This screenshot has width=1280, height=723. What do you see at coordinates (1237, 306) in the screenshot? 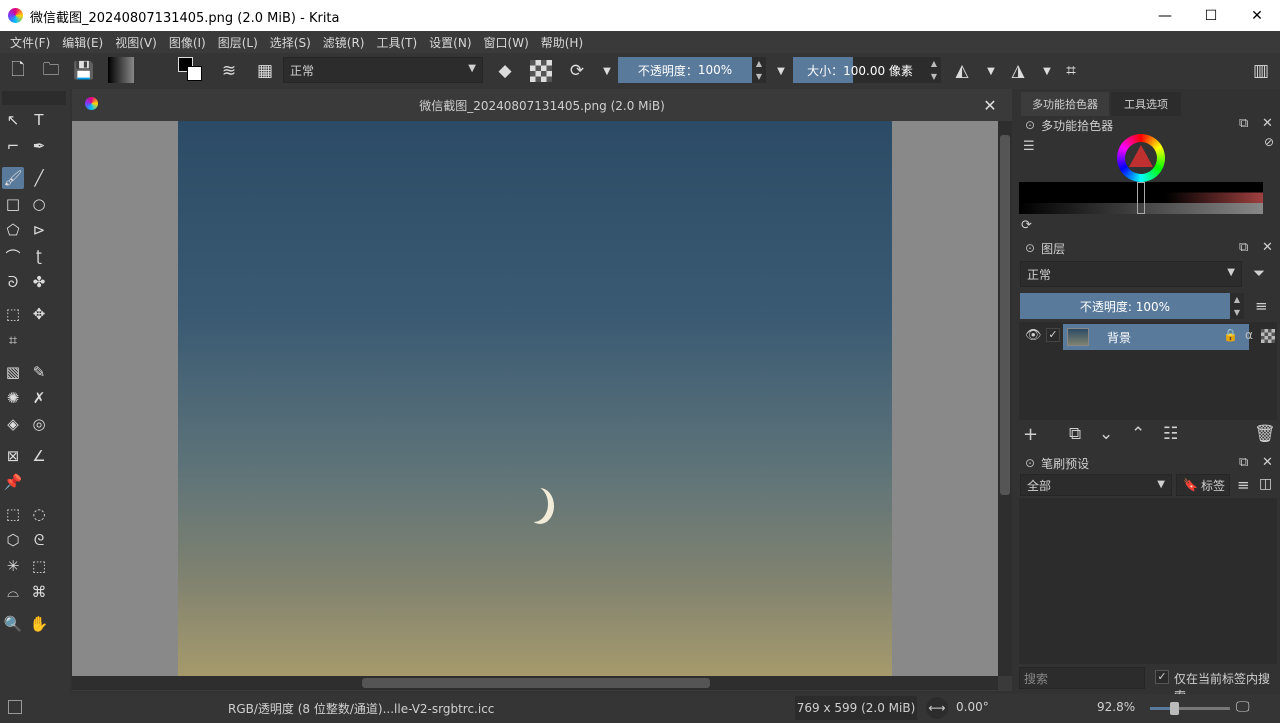
I see `layer-opacity-stepper: ▲ ▼` at bounding box center [1237, 306].